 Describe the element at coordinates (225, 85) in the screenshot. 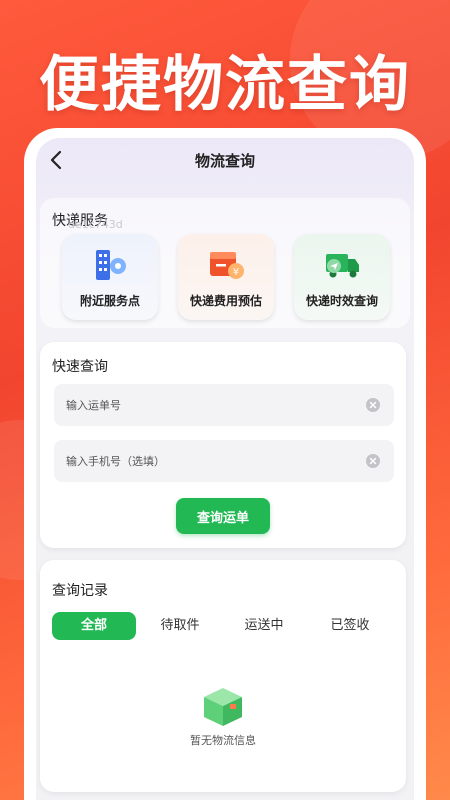

I see `hero-title: 便捷物流查询` at that location.